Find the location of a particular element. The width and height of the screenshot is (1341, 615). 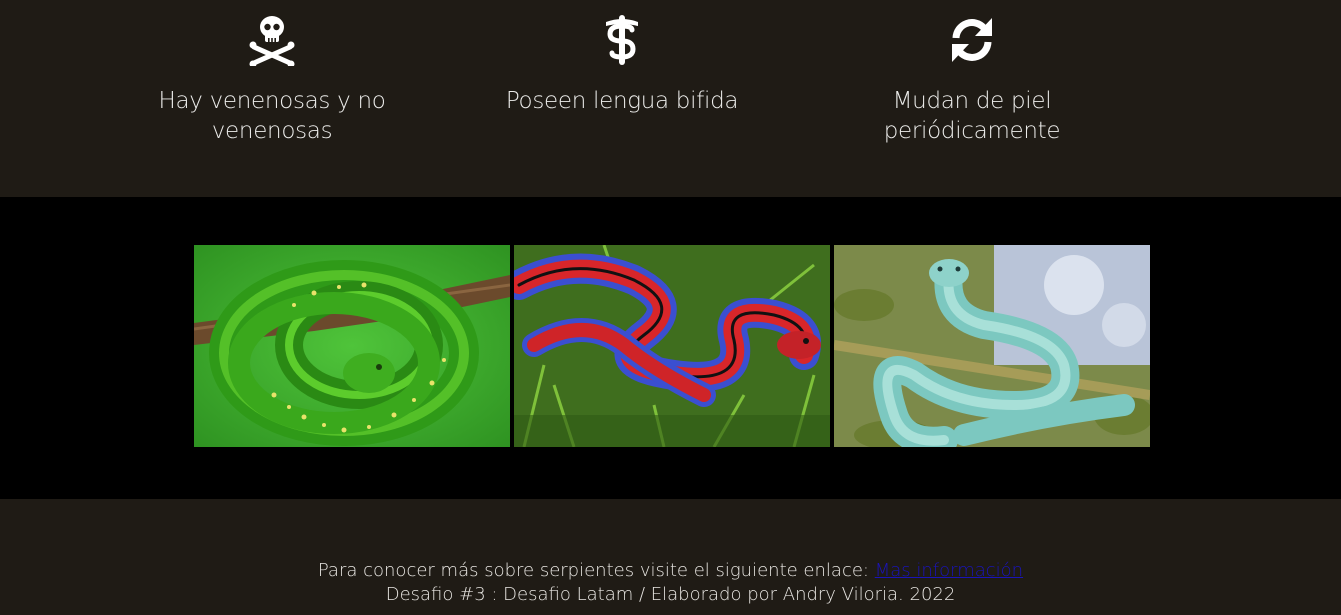

feature-text: Mudan de piel periódicamente is located at coordinates (972, 116).